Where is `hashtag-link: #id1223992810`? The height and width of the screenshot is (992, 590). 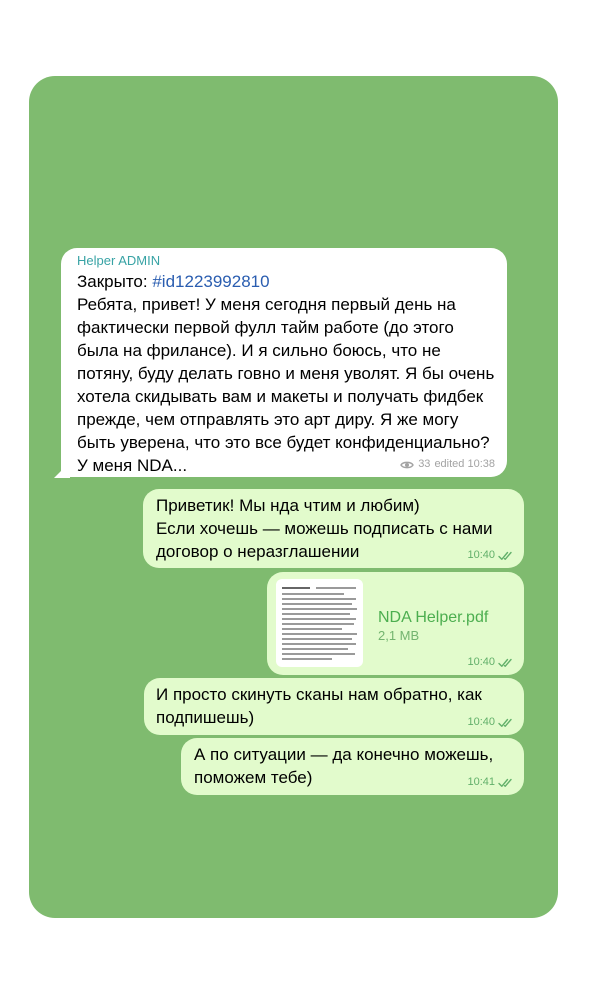
hashtag-link: #id1223992810 is located at coordinates (210, 281).